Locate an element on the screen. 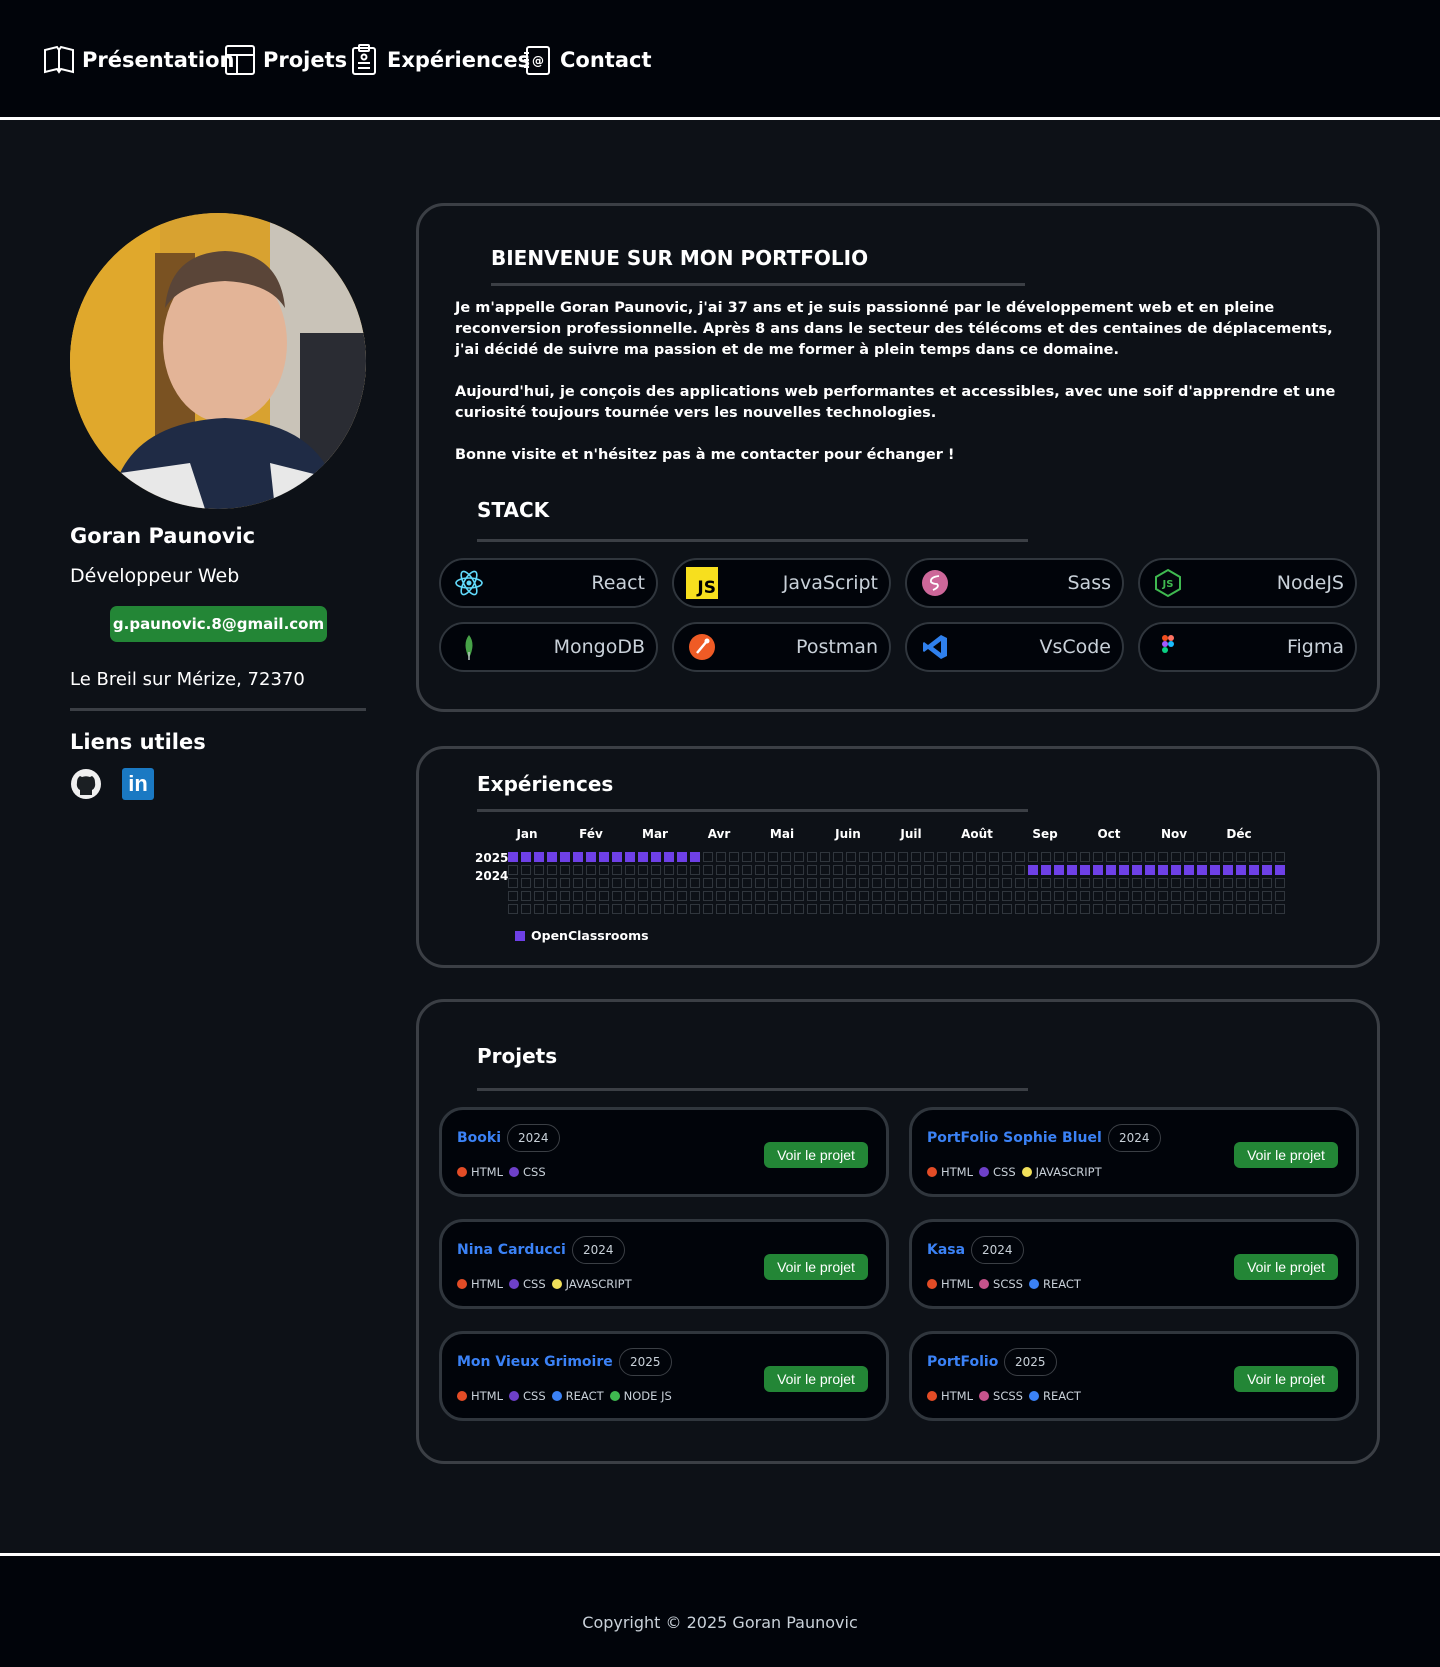 Image resolution: width=1440 pixels, height=1667 pixels. project-year-badge: 2025 is located at coordinates (1030, 1362).